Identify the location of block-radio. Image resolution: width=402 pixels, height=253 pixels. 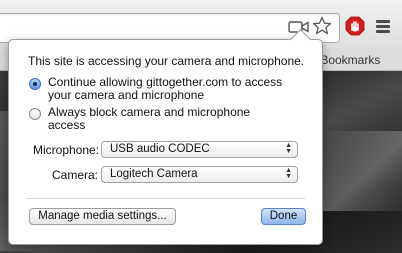
(35, 114).